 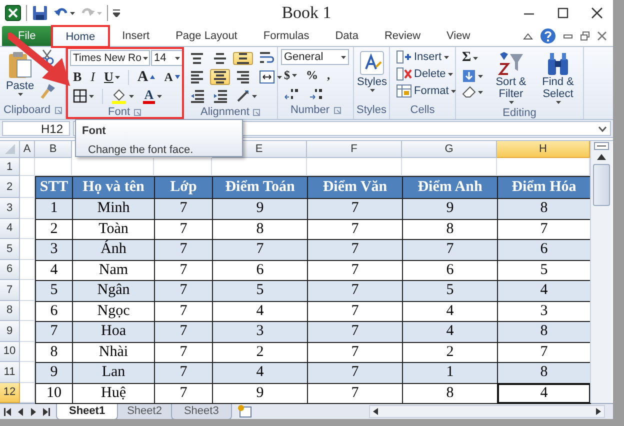 What do you see at coordinates (33, 412) in the screenshot?
I see `next-sheet-icon` at bounding box center [33, 412].